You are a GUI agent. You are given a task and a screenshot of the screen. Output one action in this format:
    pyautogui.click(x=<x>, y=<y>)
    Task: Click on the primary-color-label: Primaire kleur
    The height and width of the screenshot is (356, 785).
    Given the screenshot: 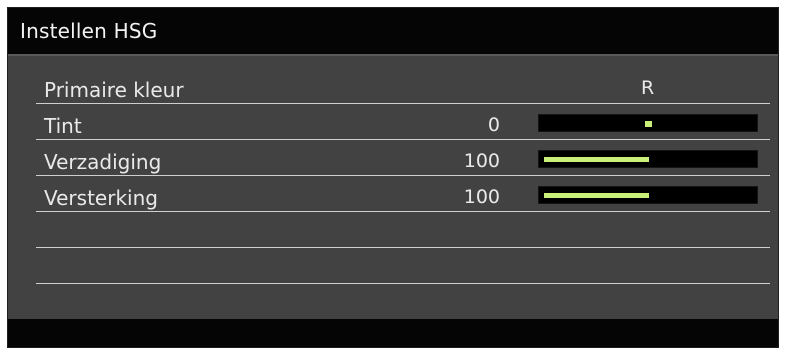 What is the action you would take?
    pyautogui.click(x=114, y=90)
    